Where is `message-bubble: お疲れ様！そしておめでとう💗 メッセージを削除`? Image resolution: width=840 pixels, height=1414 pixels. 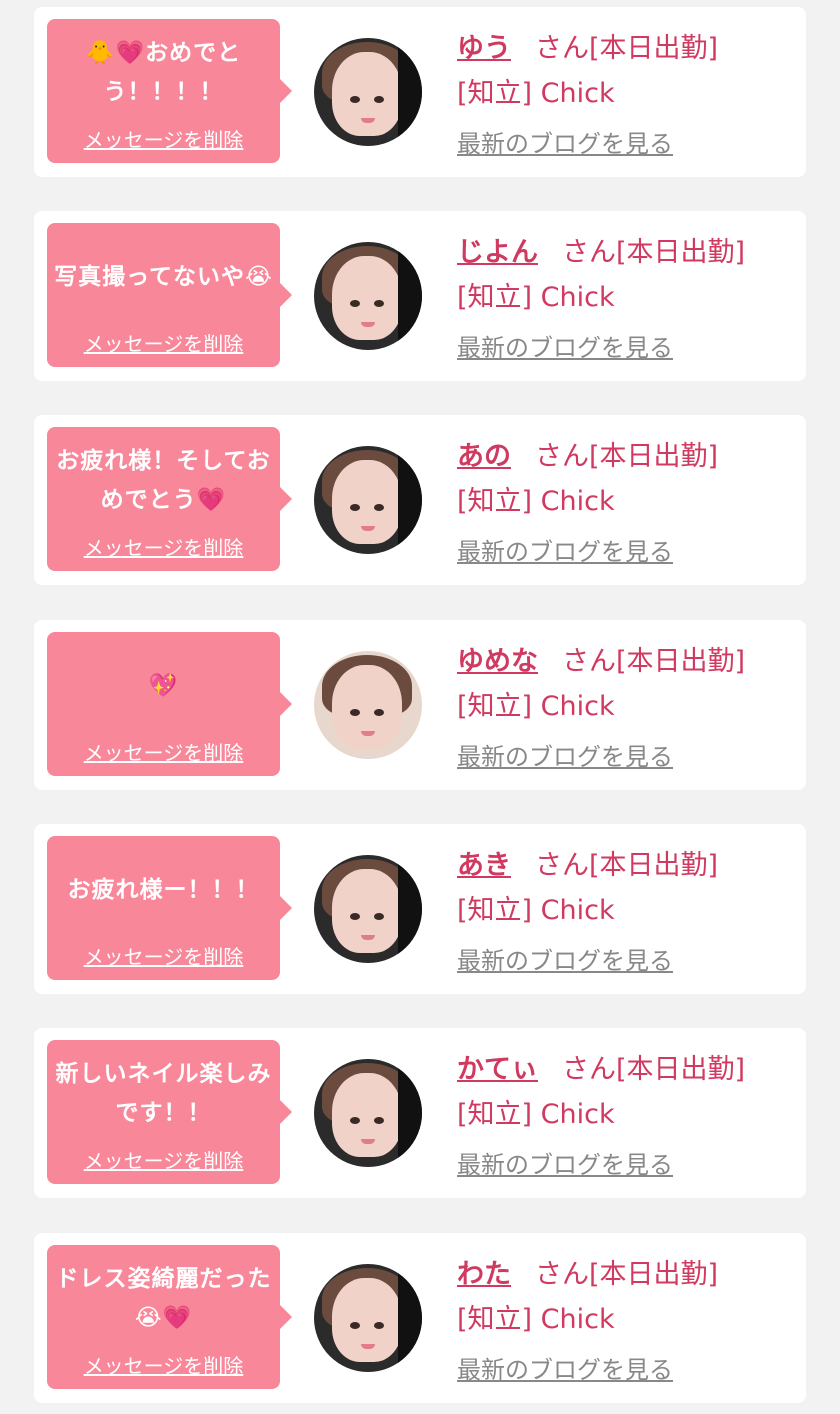 message-bubble: お疲れ様！そしておめでとう💗 メッセージを削除 is located at coordinates (169, 499).